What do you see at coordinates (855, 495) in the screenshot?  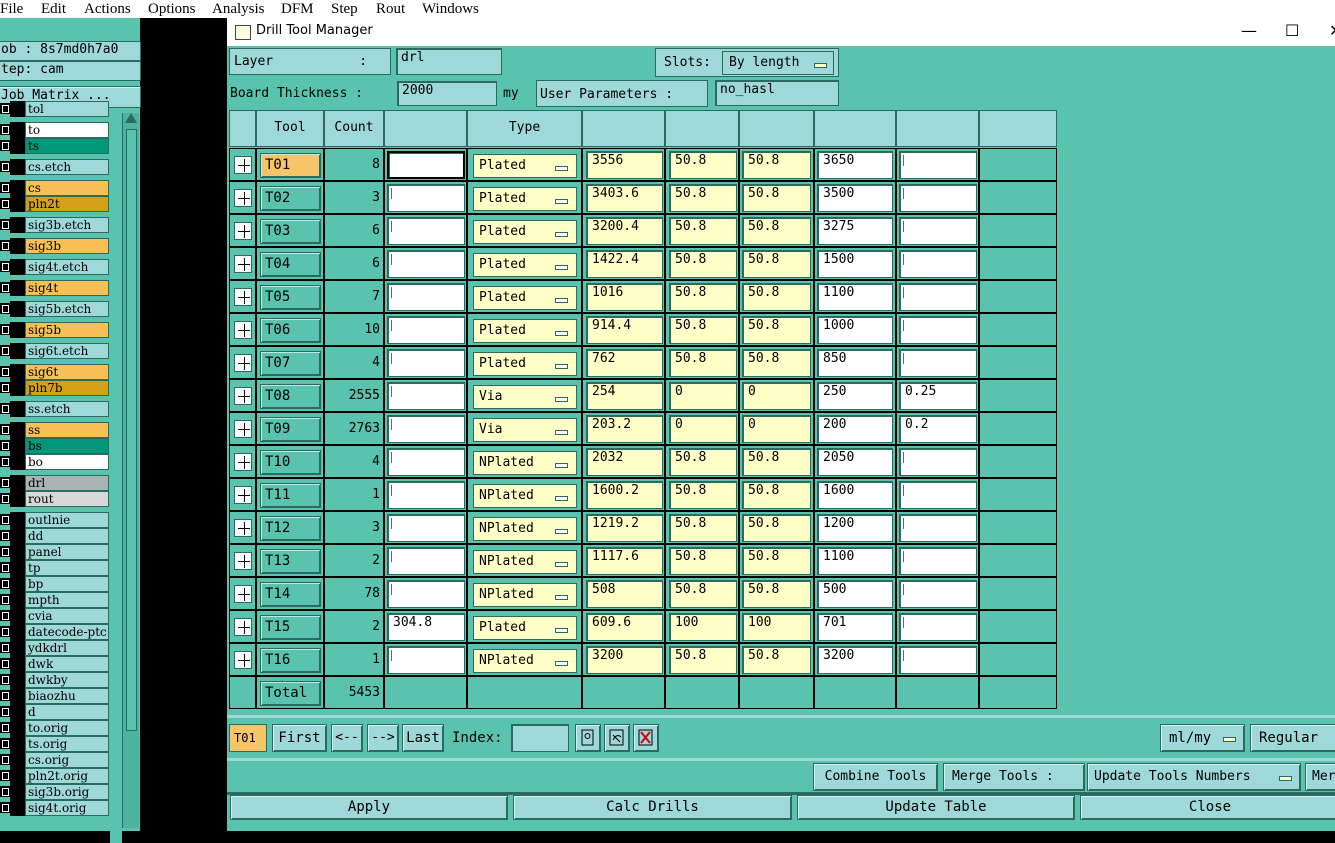 I see `drill-size-field: 1600` at bounding box center [855, 495].